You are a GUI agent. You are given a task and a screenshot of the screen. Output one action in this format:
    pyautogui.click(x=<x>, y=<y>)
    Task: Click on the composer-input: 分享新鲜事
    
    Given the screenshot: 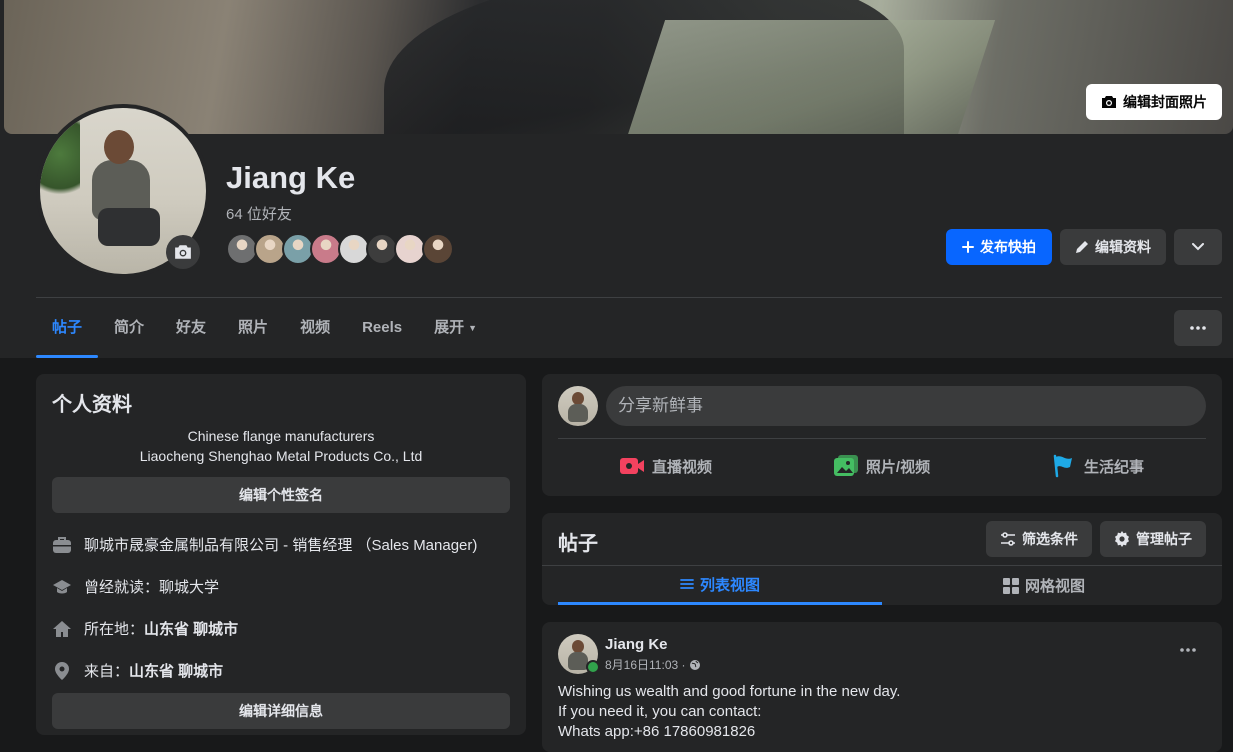 What is the action you would take?
    pyautogui.click(x=906, y=406)
    